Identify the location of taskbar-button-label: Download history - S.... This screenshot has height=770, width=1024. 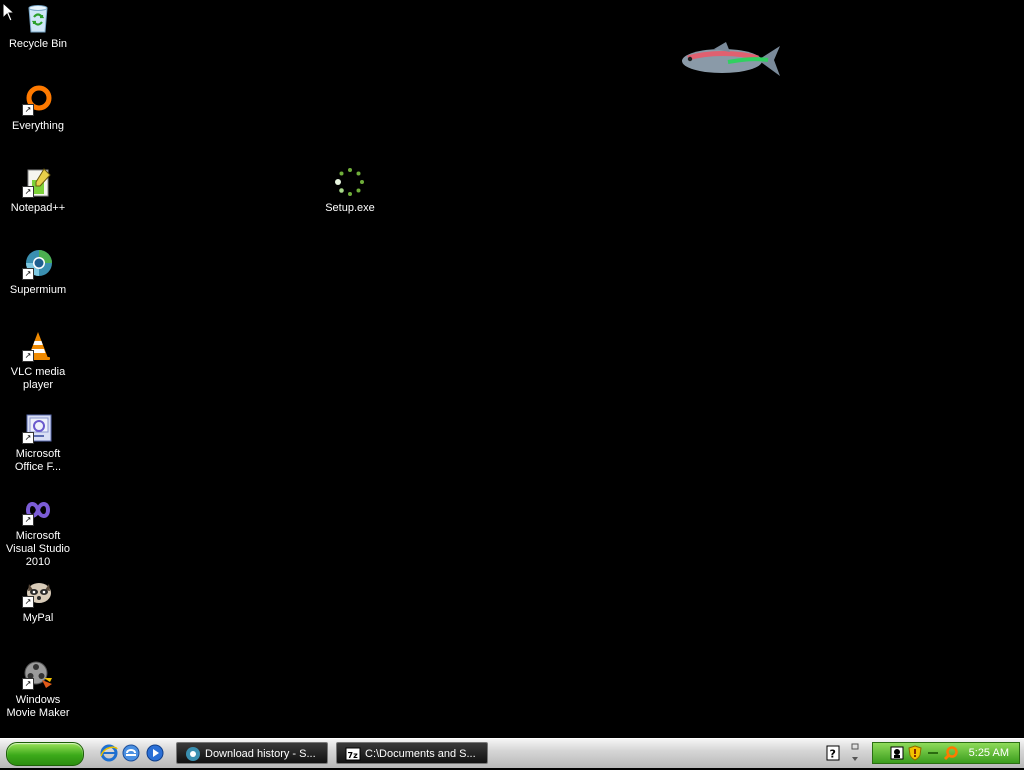
(260, 754).